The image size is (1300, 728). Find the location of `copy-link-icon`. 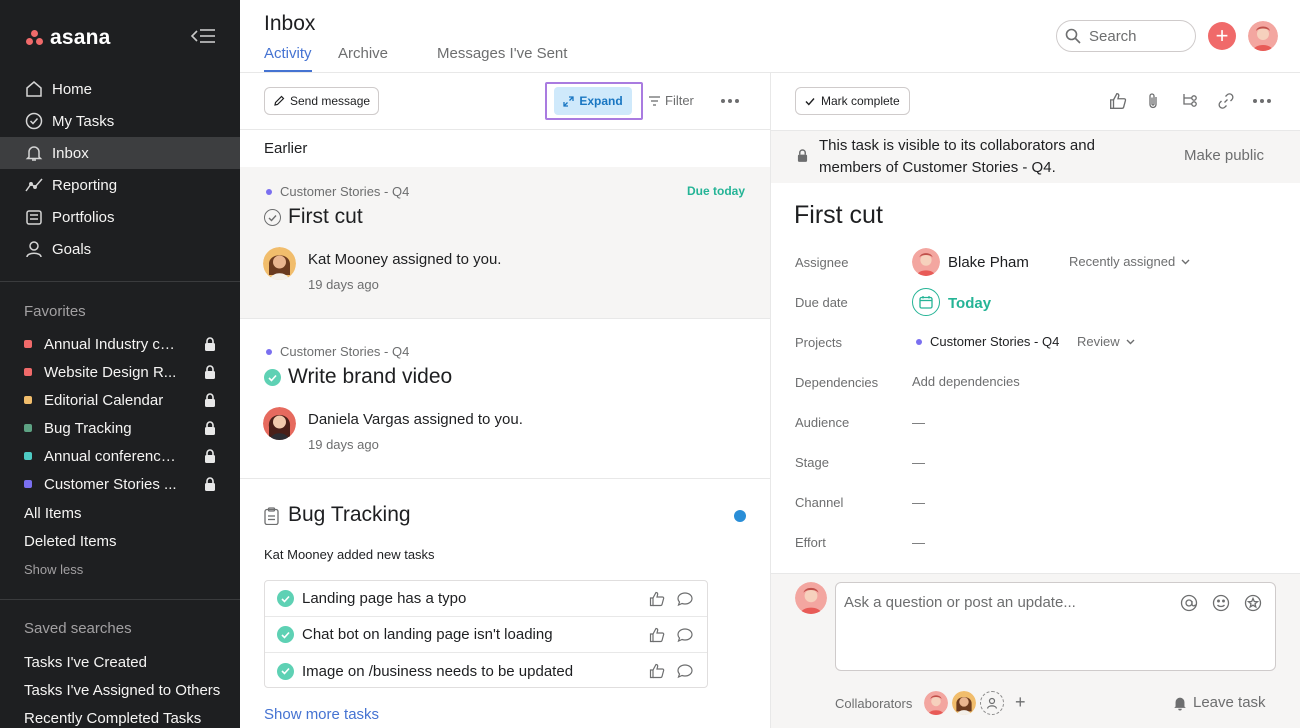

copy-link-icon is located at coordinates (1226, 101).